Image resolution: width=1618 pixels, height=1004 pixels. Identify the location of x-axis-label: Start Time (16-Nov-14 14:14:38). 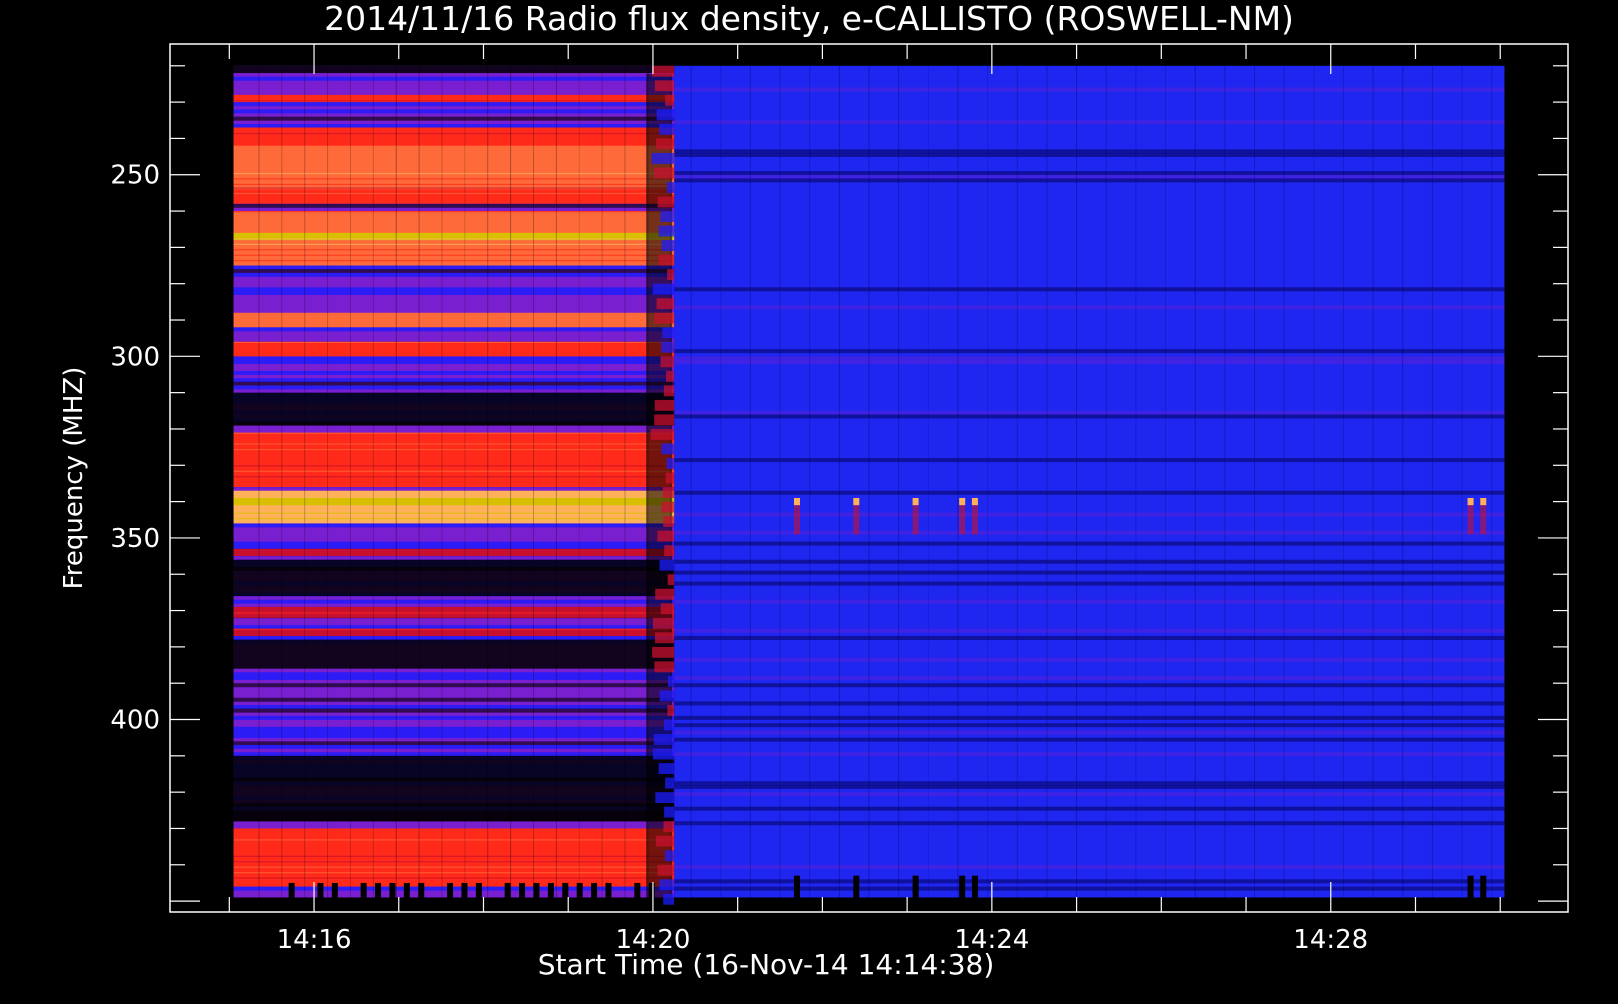
(766, 964).